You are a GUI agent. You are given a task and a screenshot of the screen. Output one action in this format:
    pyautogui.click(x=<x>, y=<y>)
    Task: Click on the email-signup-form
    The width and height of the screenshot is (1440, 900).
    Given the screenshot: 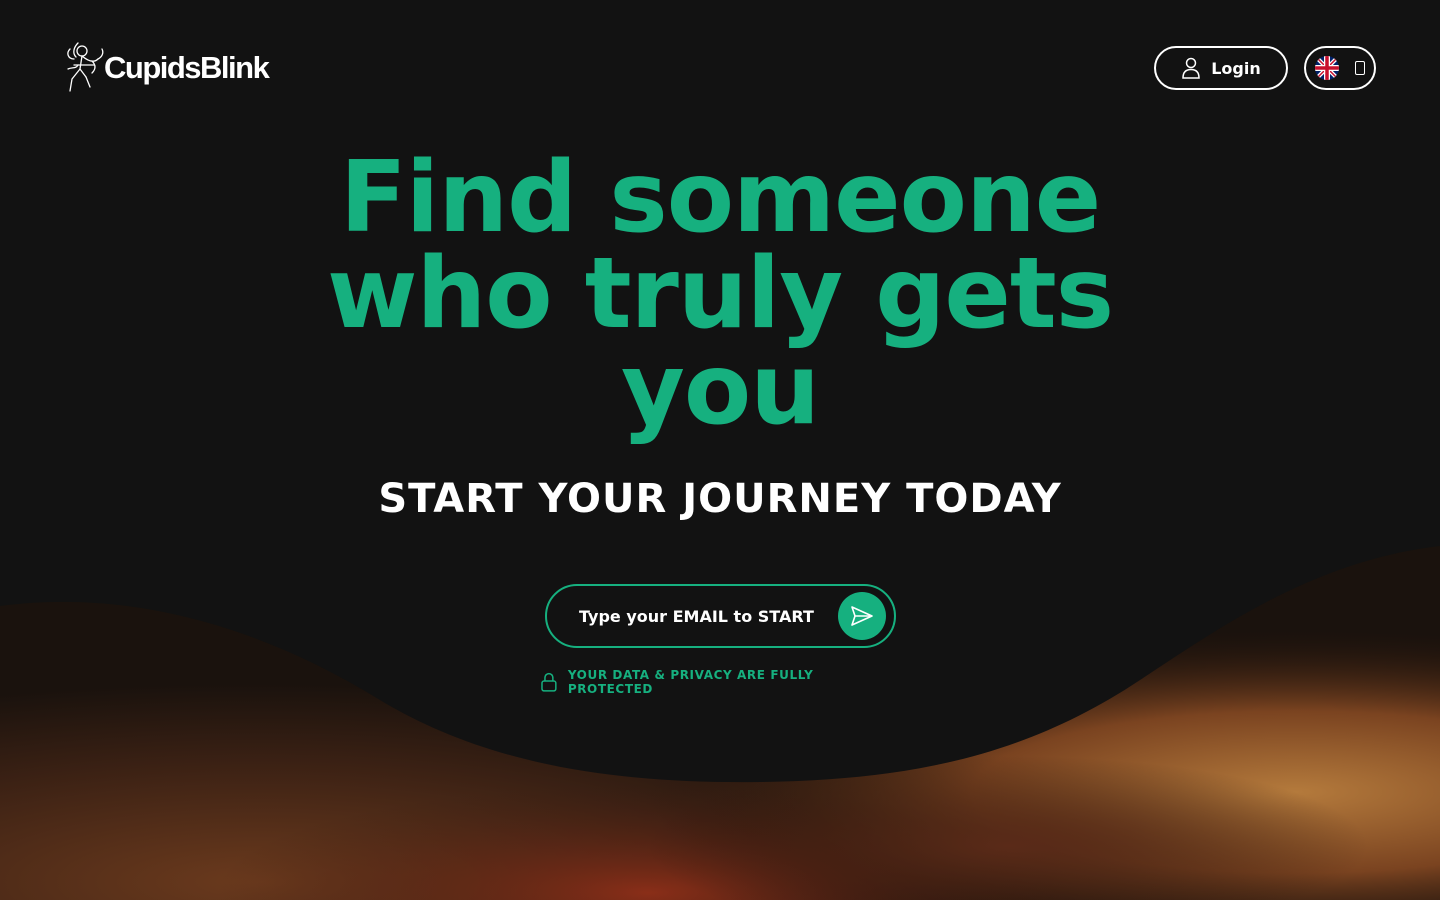 What is the action you would take?
    pyautogui.click(x=720, y=616)
    